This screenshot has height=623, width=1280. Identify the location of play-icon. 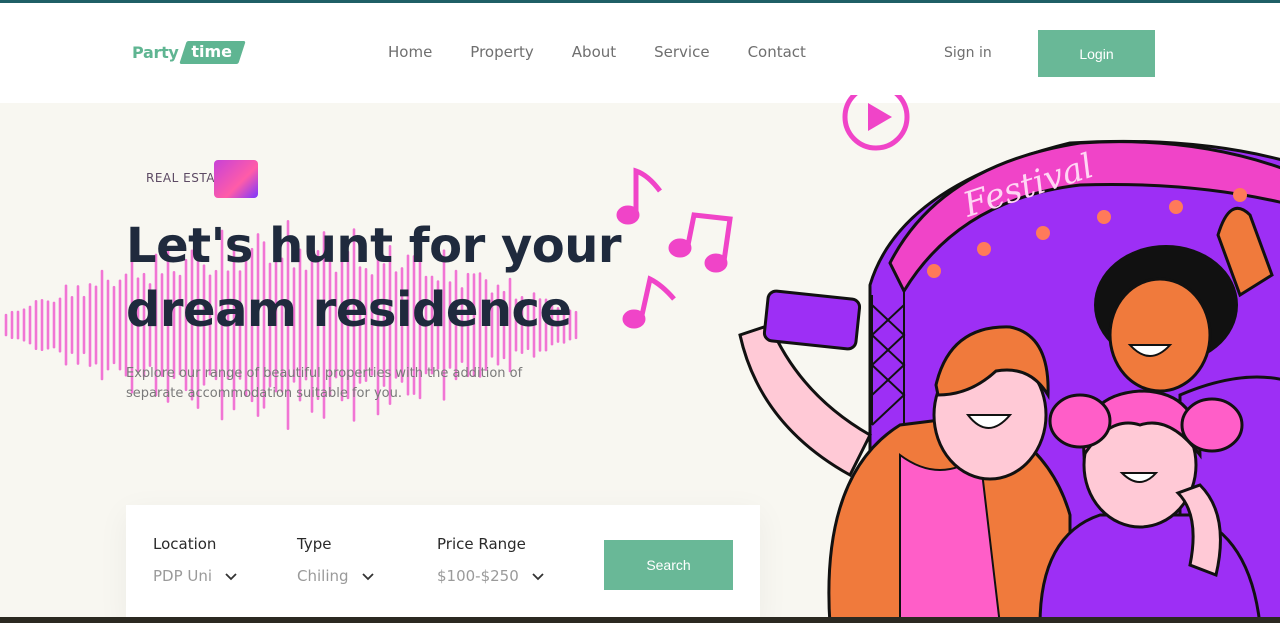
(876, 123).